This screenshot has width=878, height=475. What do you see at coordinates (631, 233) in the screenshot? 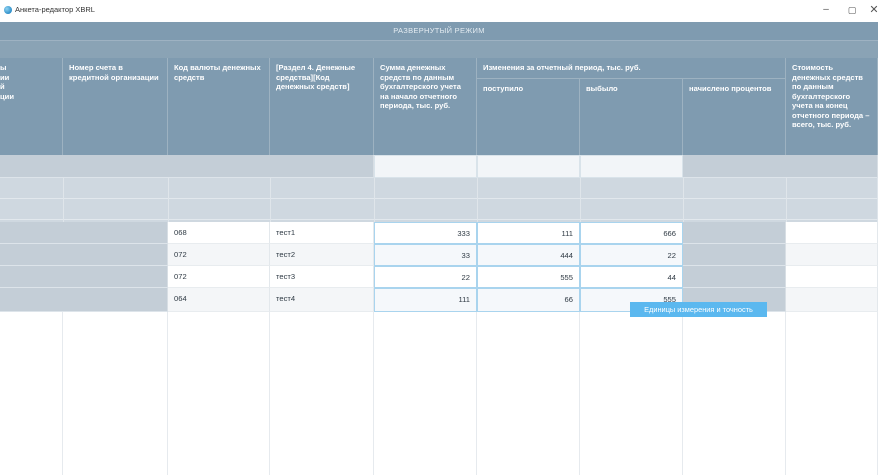
I see `cell-withdrawn: 666` at bounding box center [631, 233].